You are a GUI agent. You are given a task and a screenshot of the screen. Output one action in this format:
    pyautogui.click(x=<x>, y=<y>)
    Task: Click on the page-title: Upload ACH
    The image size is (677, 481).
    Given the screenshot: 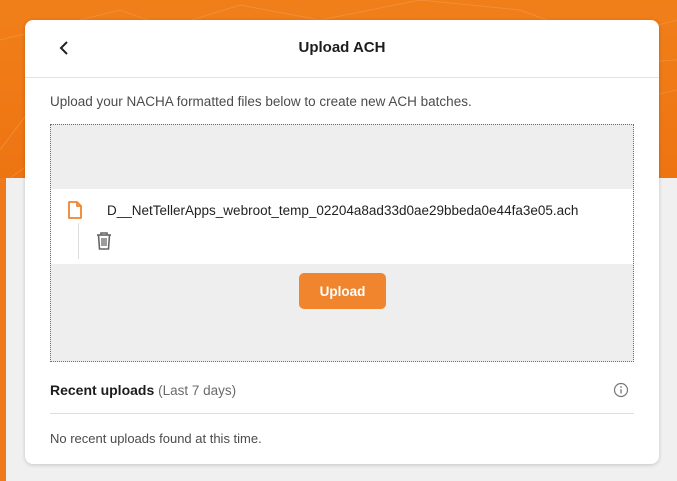 What is the action you would take?
    pyautogui.click(x=342, y=47)
    